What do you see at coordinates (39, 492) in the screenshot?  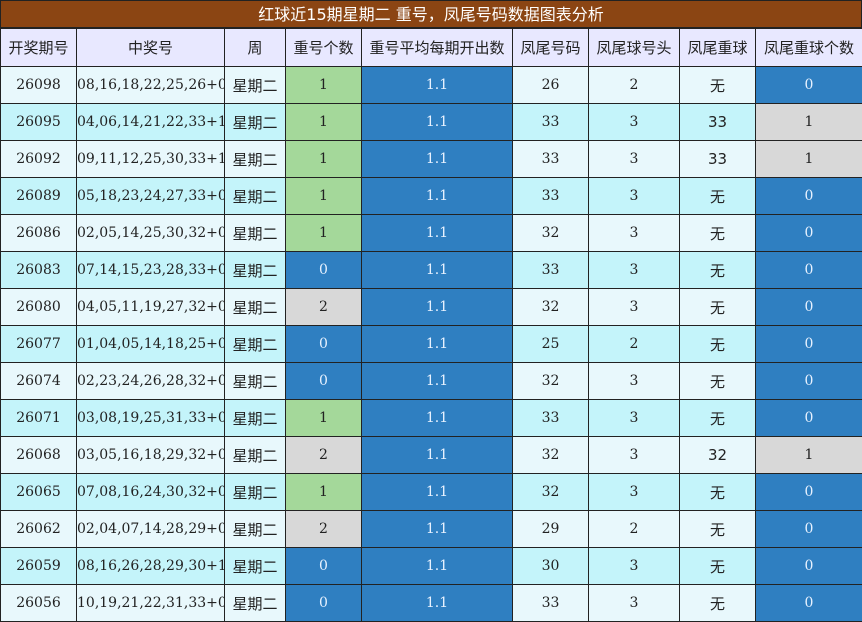 I see `issue-cell: 26065` at bounding box center [39, 492].